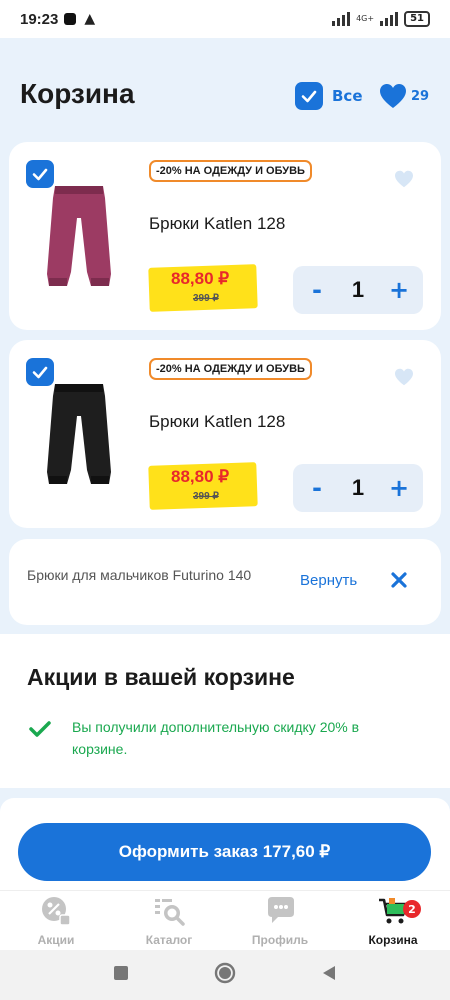 This screenshot has height=1000, width=450. What do you see at coordinates (365, 18) in the screenshot?
I see `network-type: 4G+` at bounding box center [365, 18].